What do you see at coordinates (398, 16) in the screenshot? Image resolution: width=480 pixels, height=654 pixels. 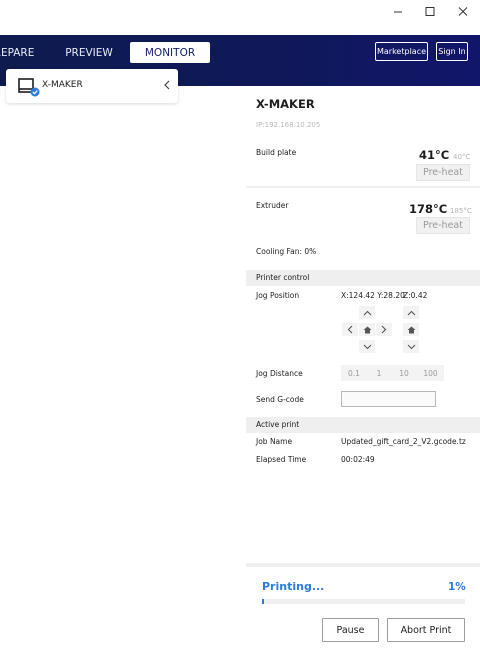 I see `minimize-icon` at bounding box center [398, 16].